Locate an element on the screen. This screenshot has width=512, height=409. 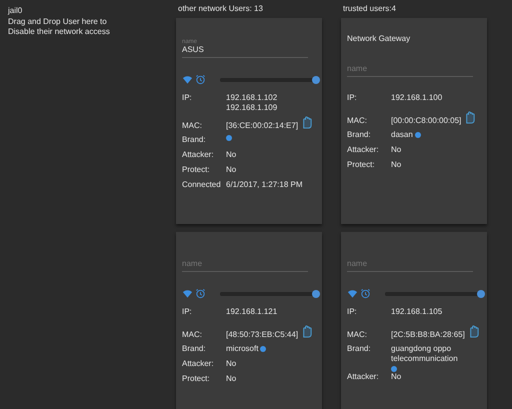
card-title: Network Gateway is located at coordinates (379, 38).